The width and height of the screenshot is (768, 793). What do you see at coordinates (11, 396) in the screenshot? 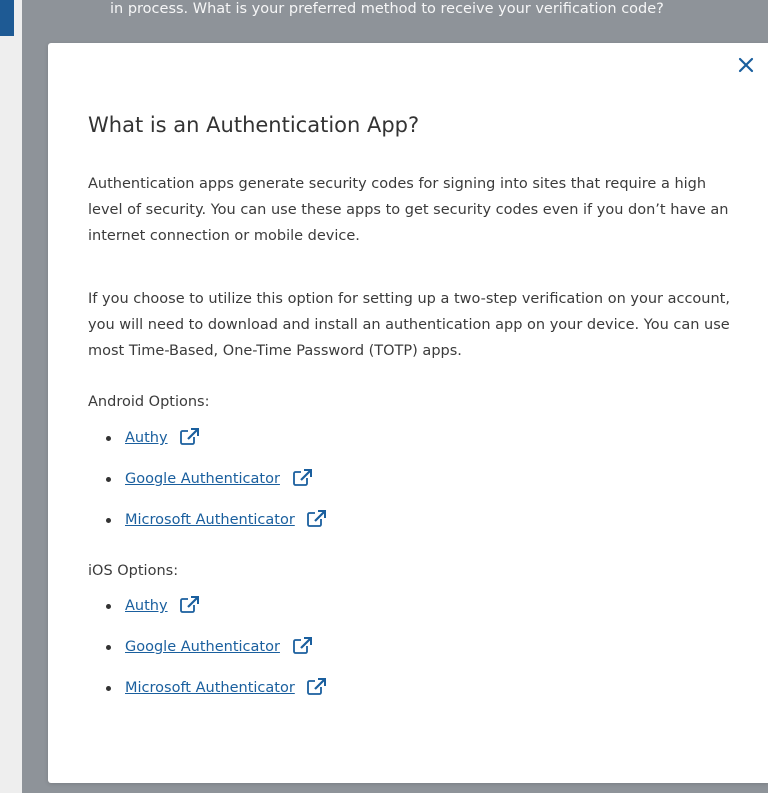
I see `page-left-strip` at bounding box center [11, 396].